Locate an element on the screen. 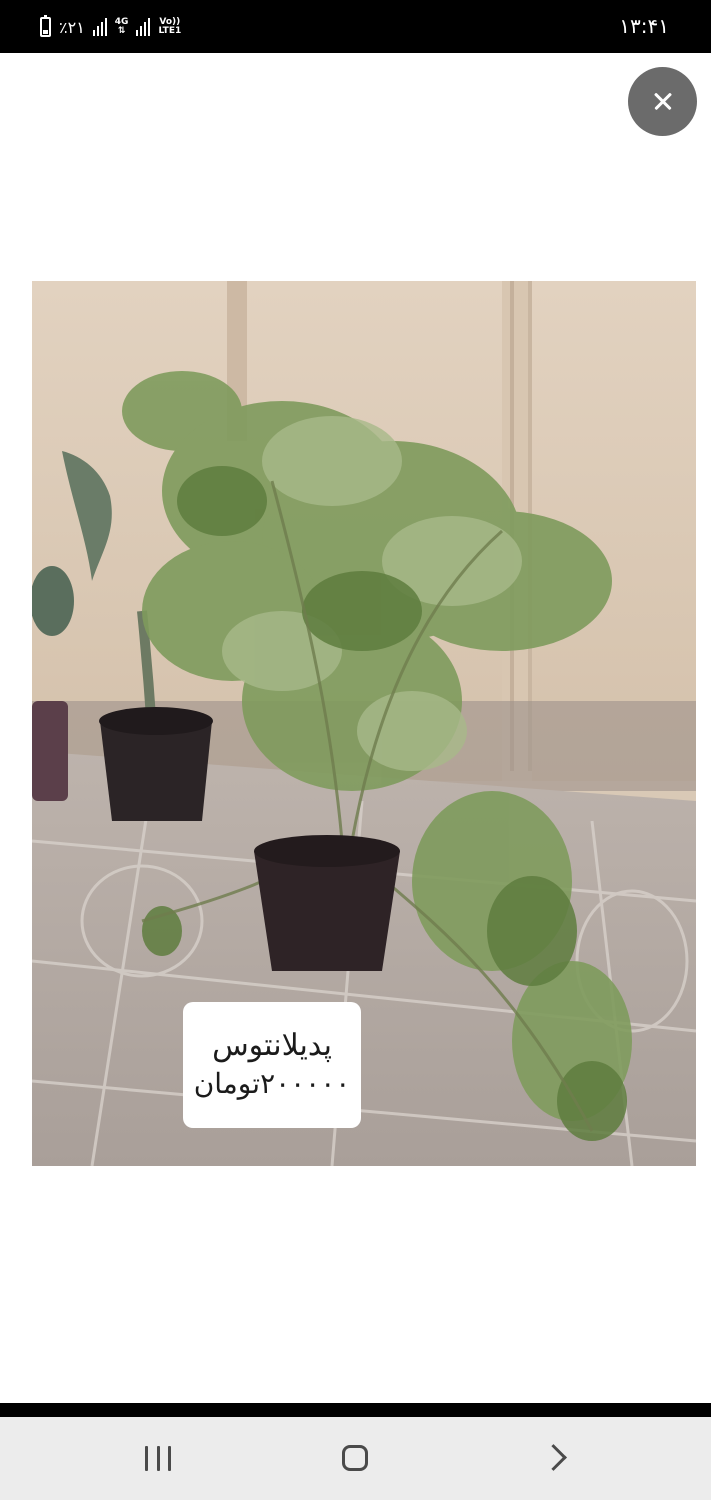 The height and width of the screenshot is (1500, 711). plant-name: پدیلانتوس is located at coordinates (272, 1045).